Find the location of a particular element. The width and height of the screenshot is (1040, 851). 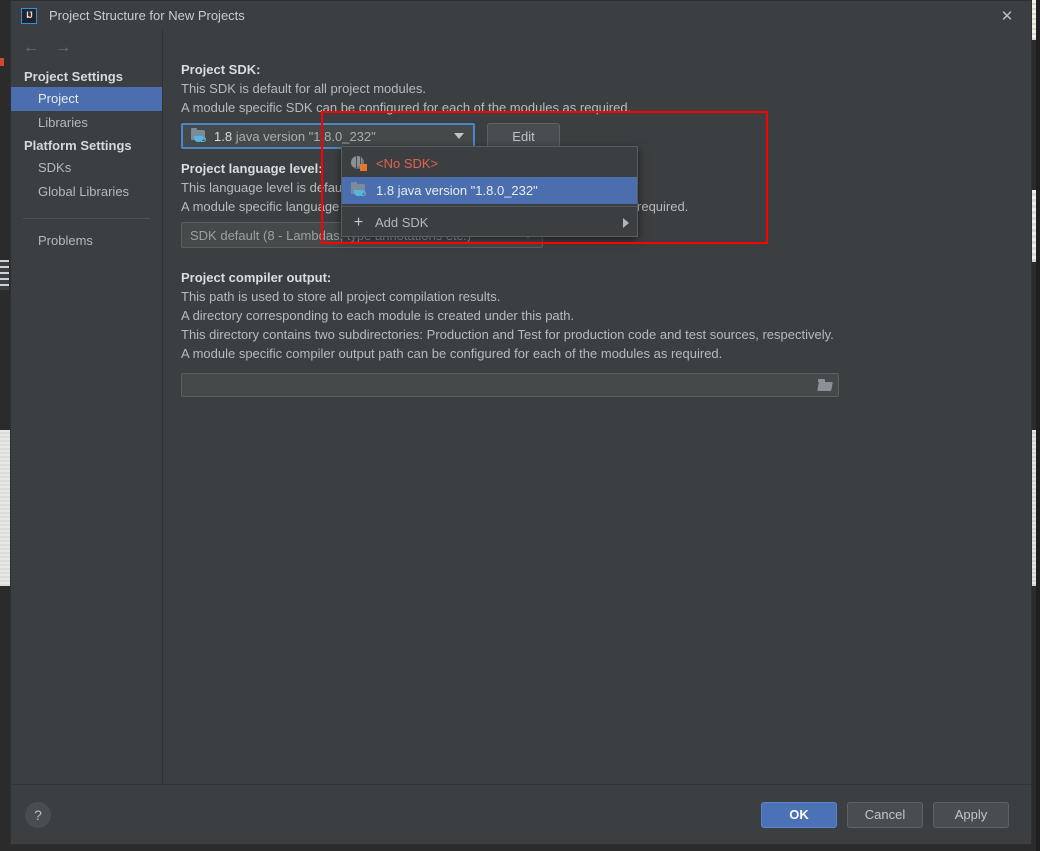

popup-divider is located at coordinates (489, 206).